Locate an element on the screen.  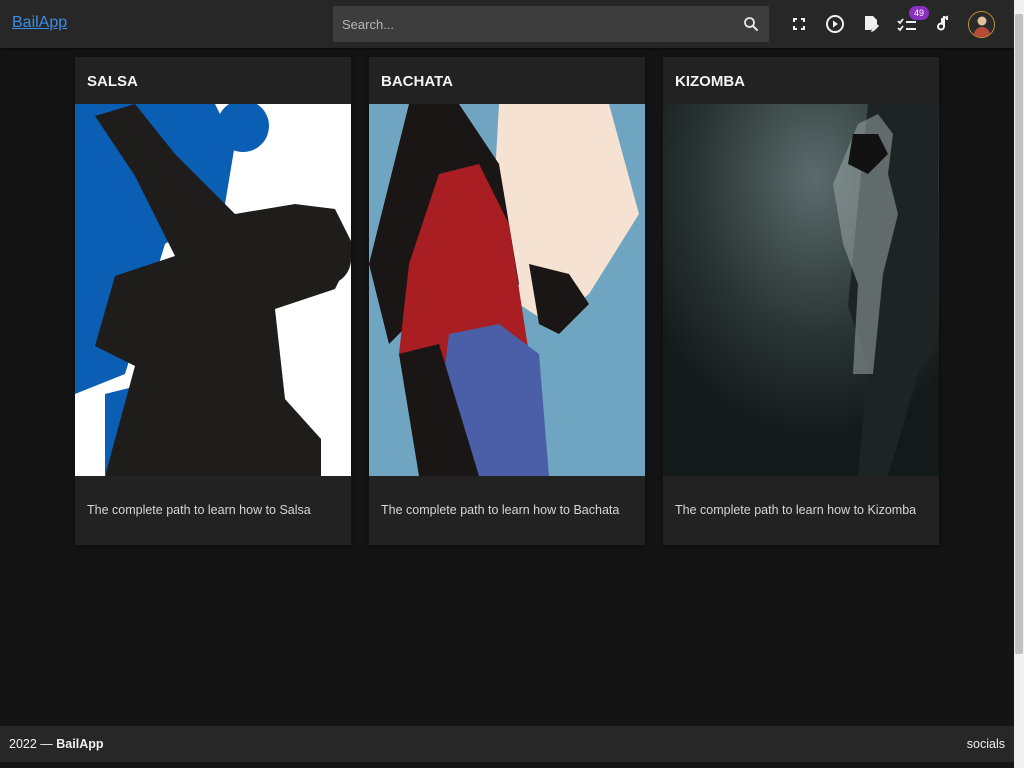
notification-badge: 49 is located at coordinates (919, 13).